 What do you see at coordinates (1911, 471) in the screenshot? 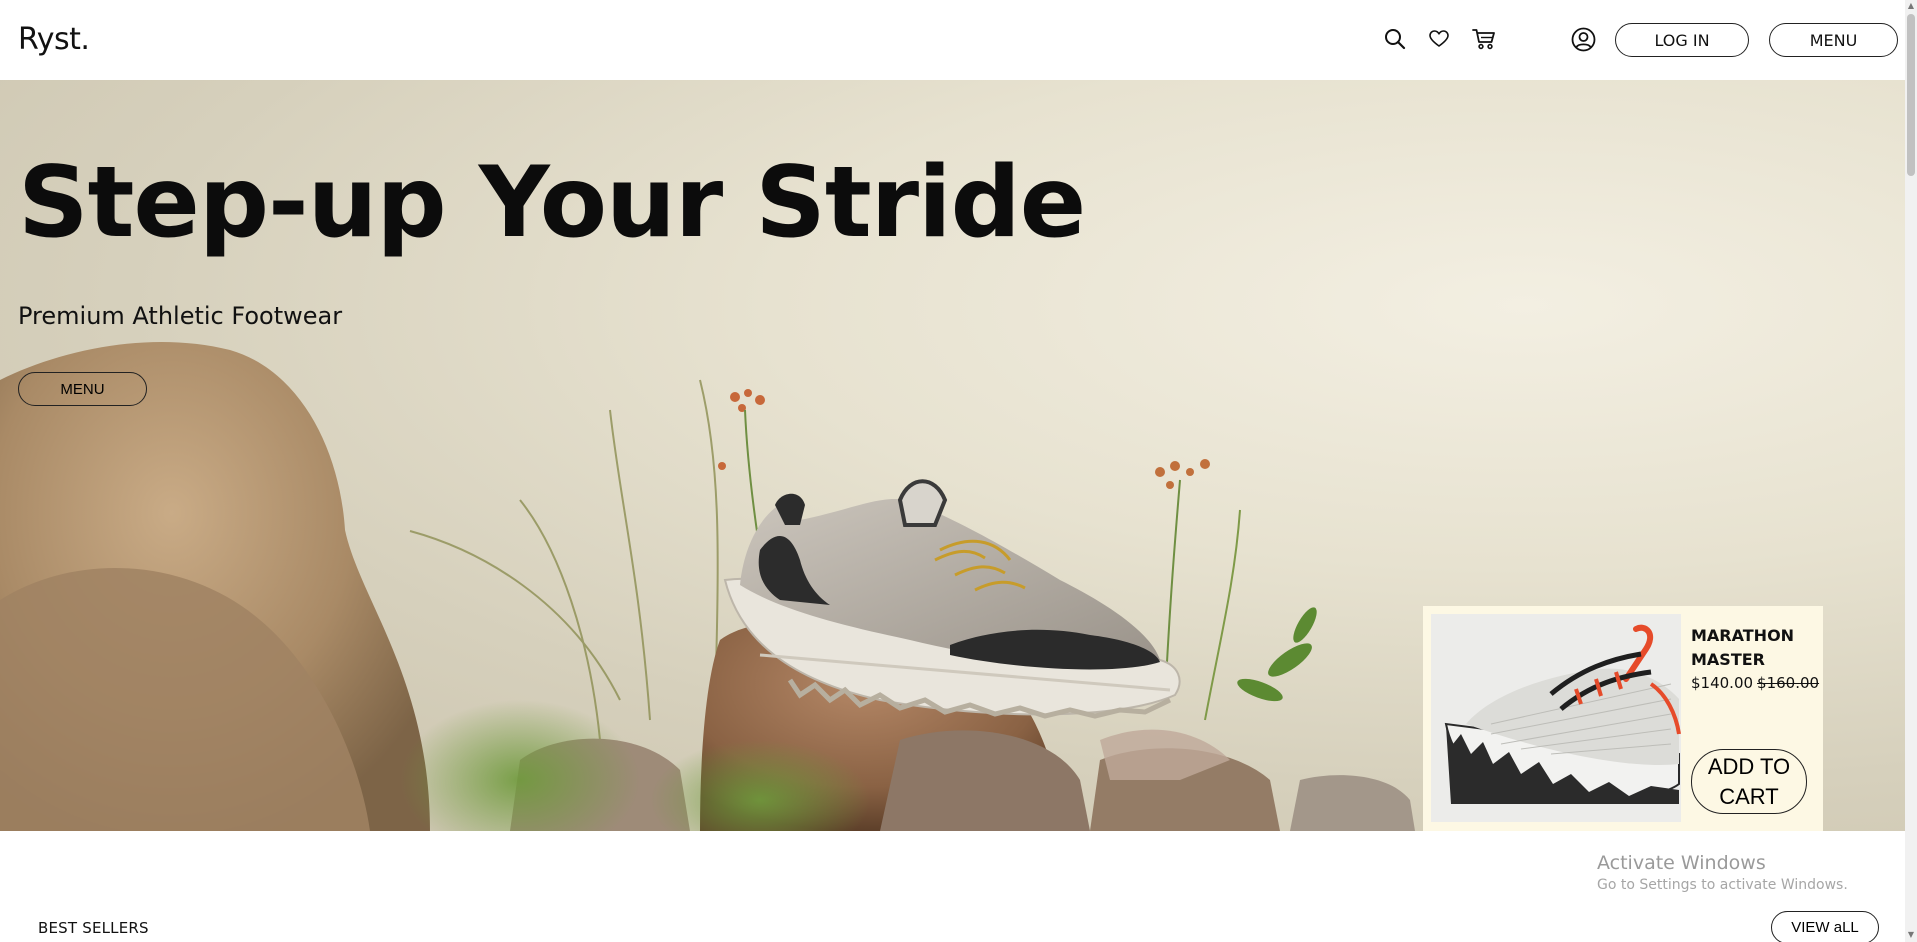
I see `page-scrollbar: ▲ ▼` at bounding box center [1911, 471].